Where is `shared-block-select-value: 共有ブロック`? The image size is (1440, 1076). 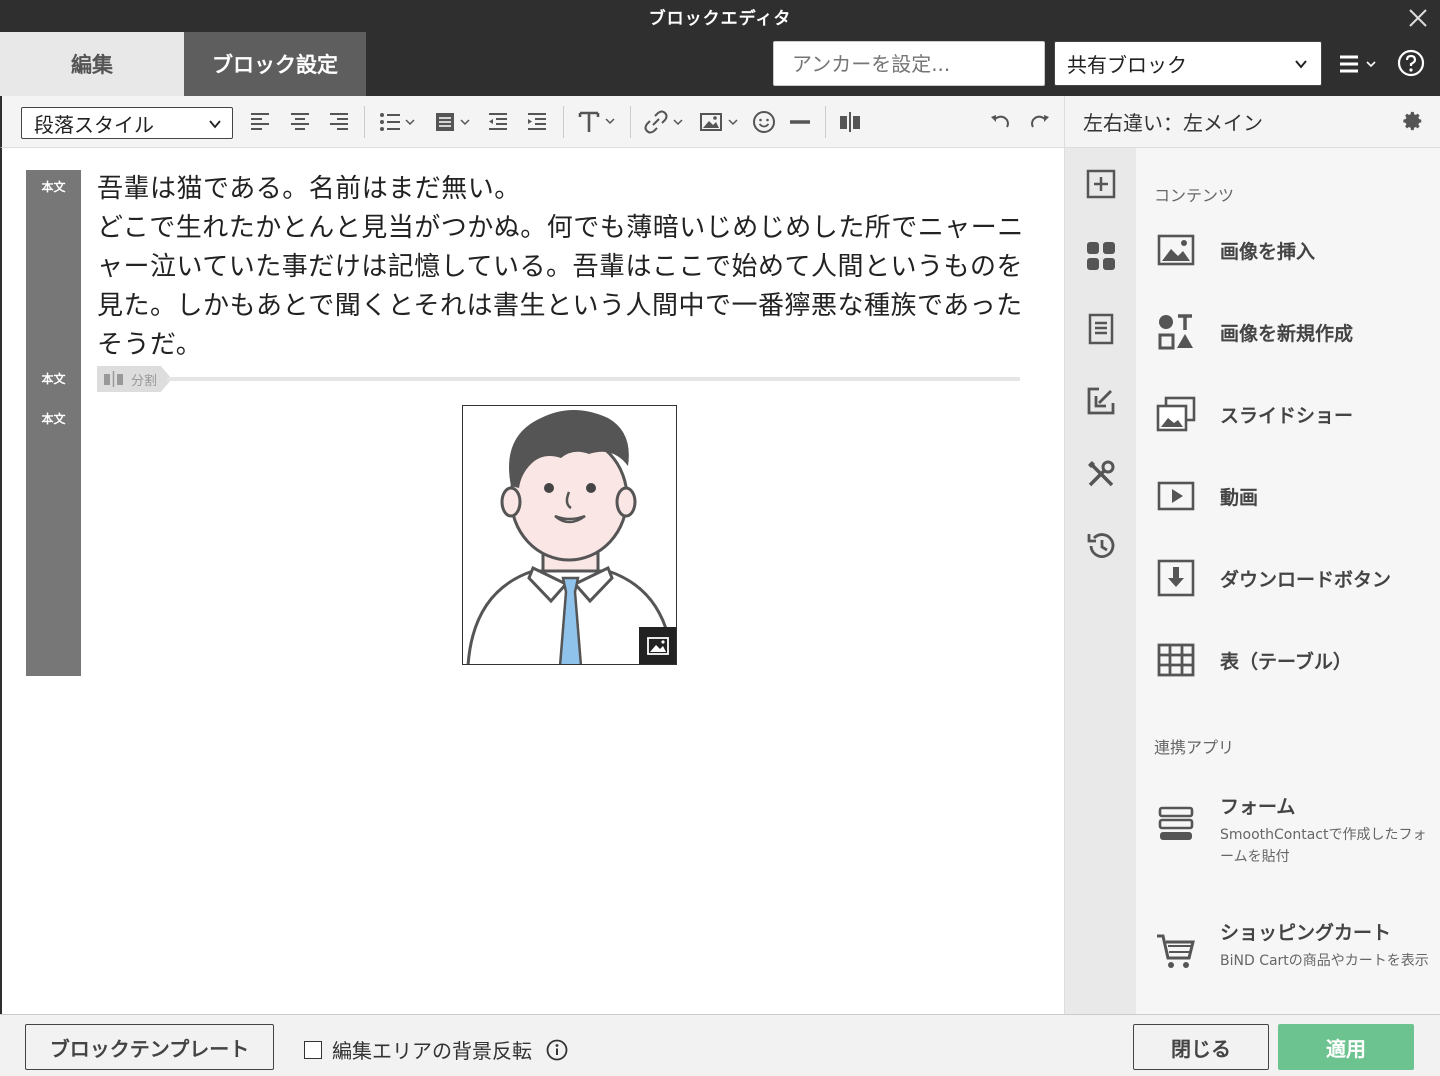 shared-block-select-value: 共有ブロック is located at coordinates (1127, 65).